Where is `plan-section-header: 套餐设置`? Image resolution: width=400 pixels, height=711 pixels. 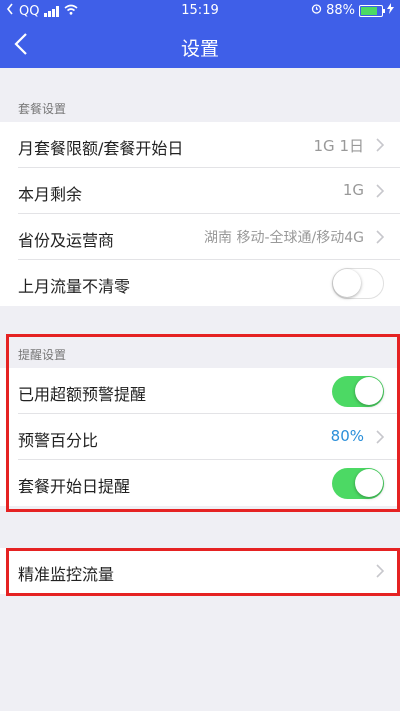
plan-section-header: 套餐设置 is located at coordinates (42, 109).